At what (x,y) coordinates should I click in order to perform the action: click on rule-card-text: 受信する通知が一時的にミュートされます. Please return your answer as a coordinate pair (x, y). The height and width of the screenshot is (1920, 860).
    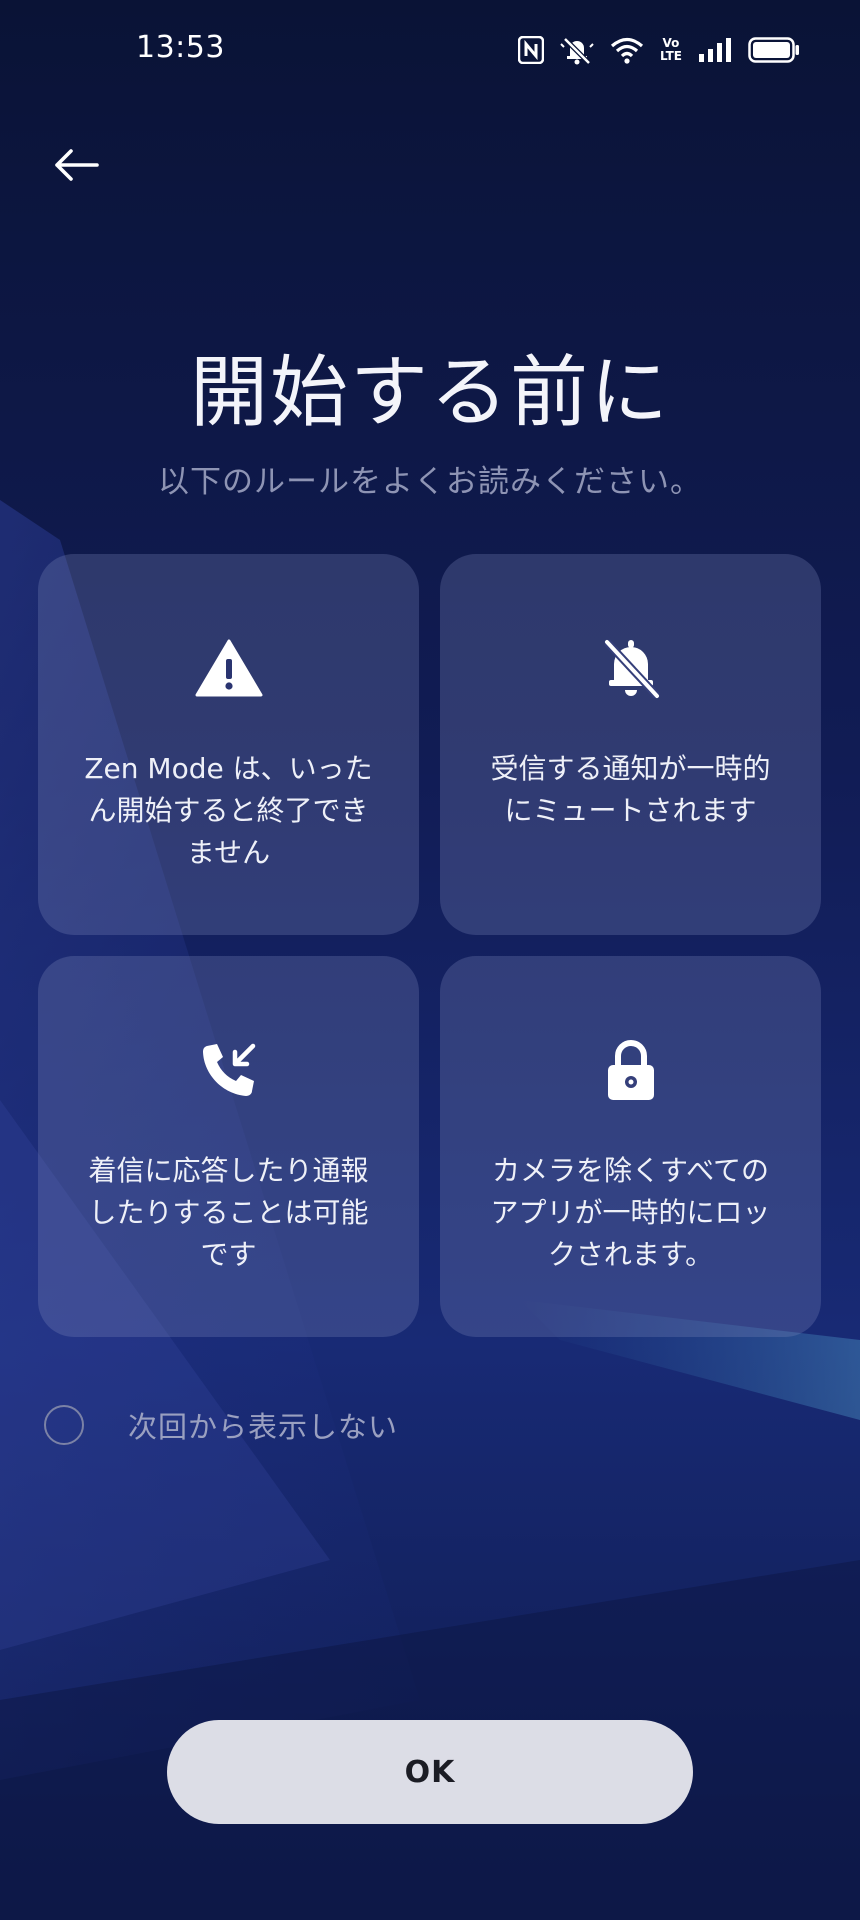
    Looking at the image, I should click on (630, 789).